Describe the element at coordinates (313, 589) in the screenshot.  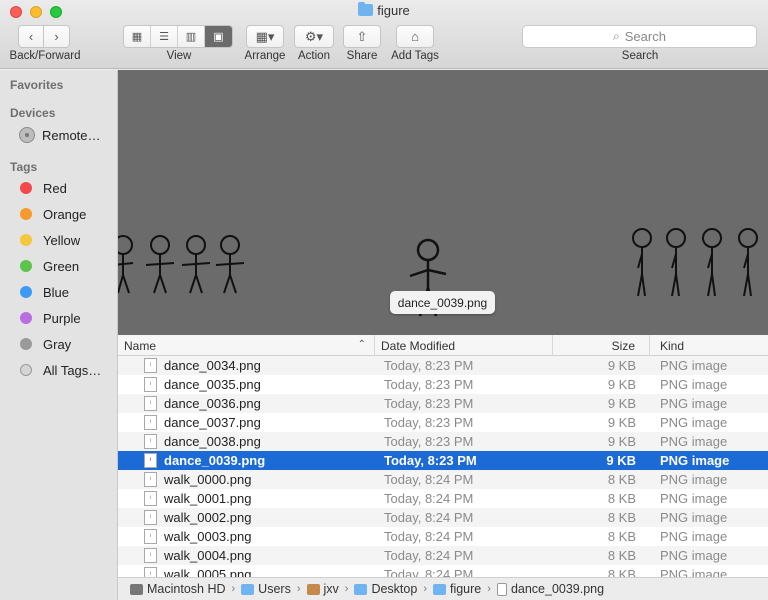
I see `home-icon` at that location.